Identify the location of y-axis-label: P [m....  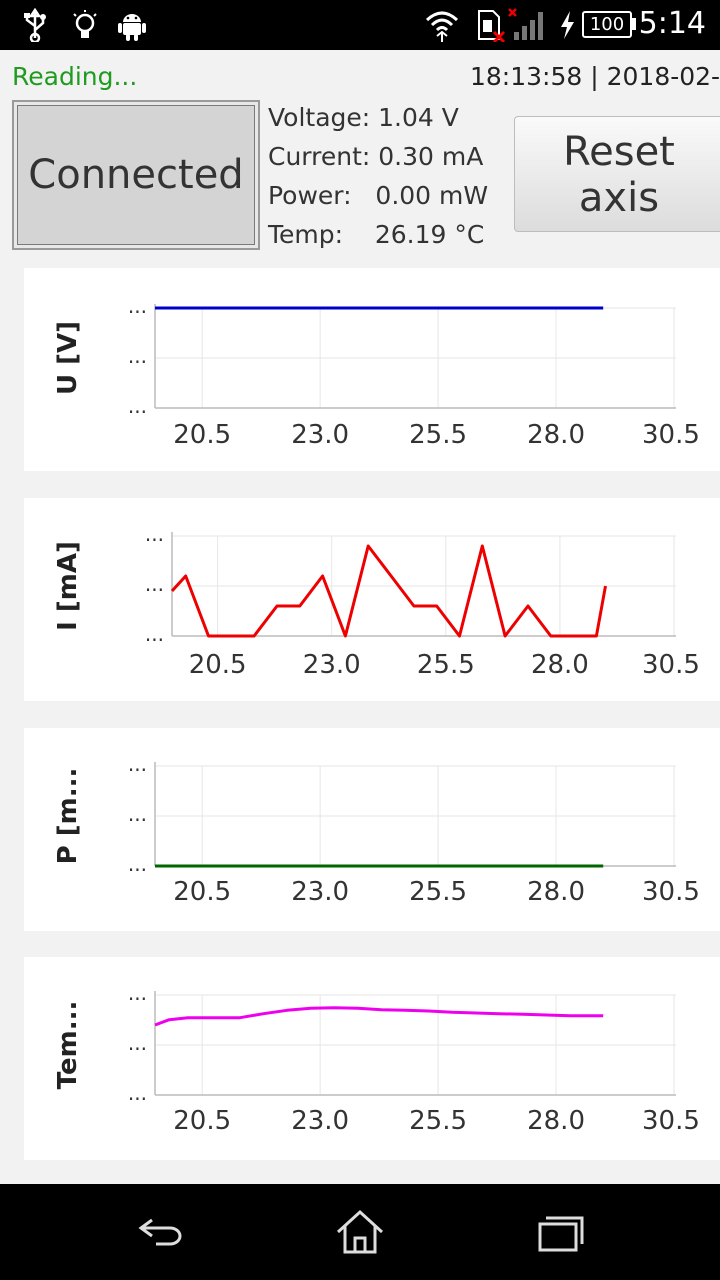
(68, 816).